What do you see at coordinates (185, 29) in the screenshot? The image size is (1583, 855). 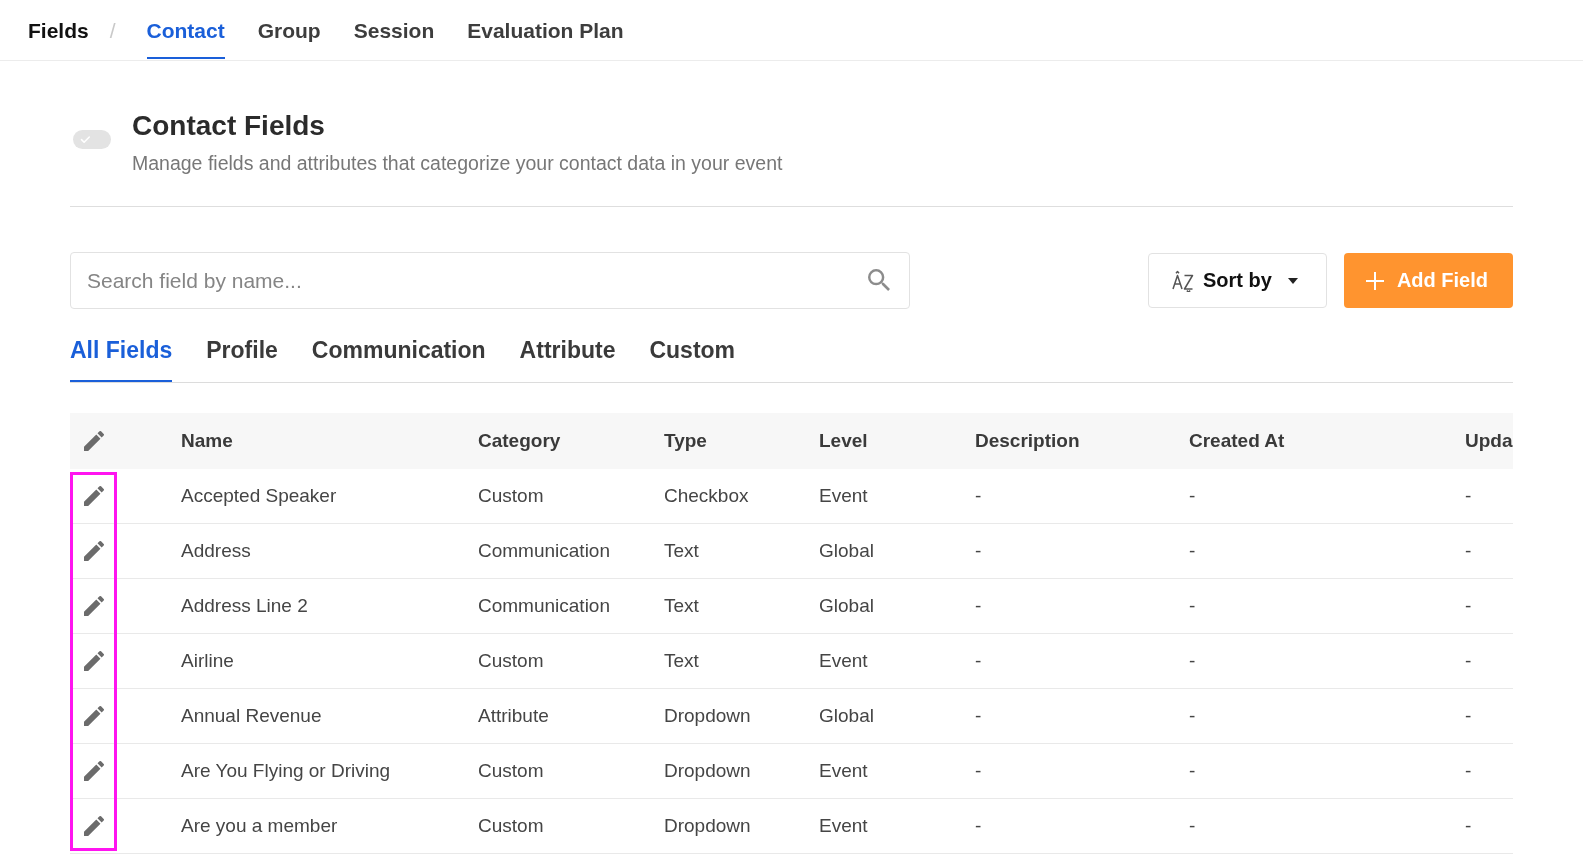 I see `nav-tab: Contact` at bounding box center [185, 29].